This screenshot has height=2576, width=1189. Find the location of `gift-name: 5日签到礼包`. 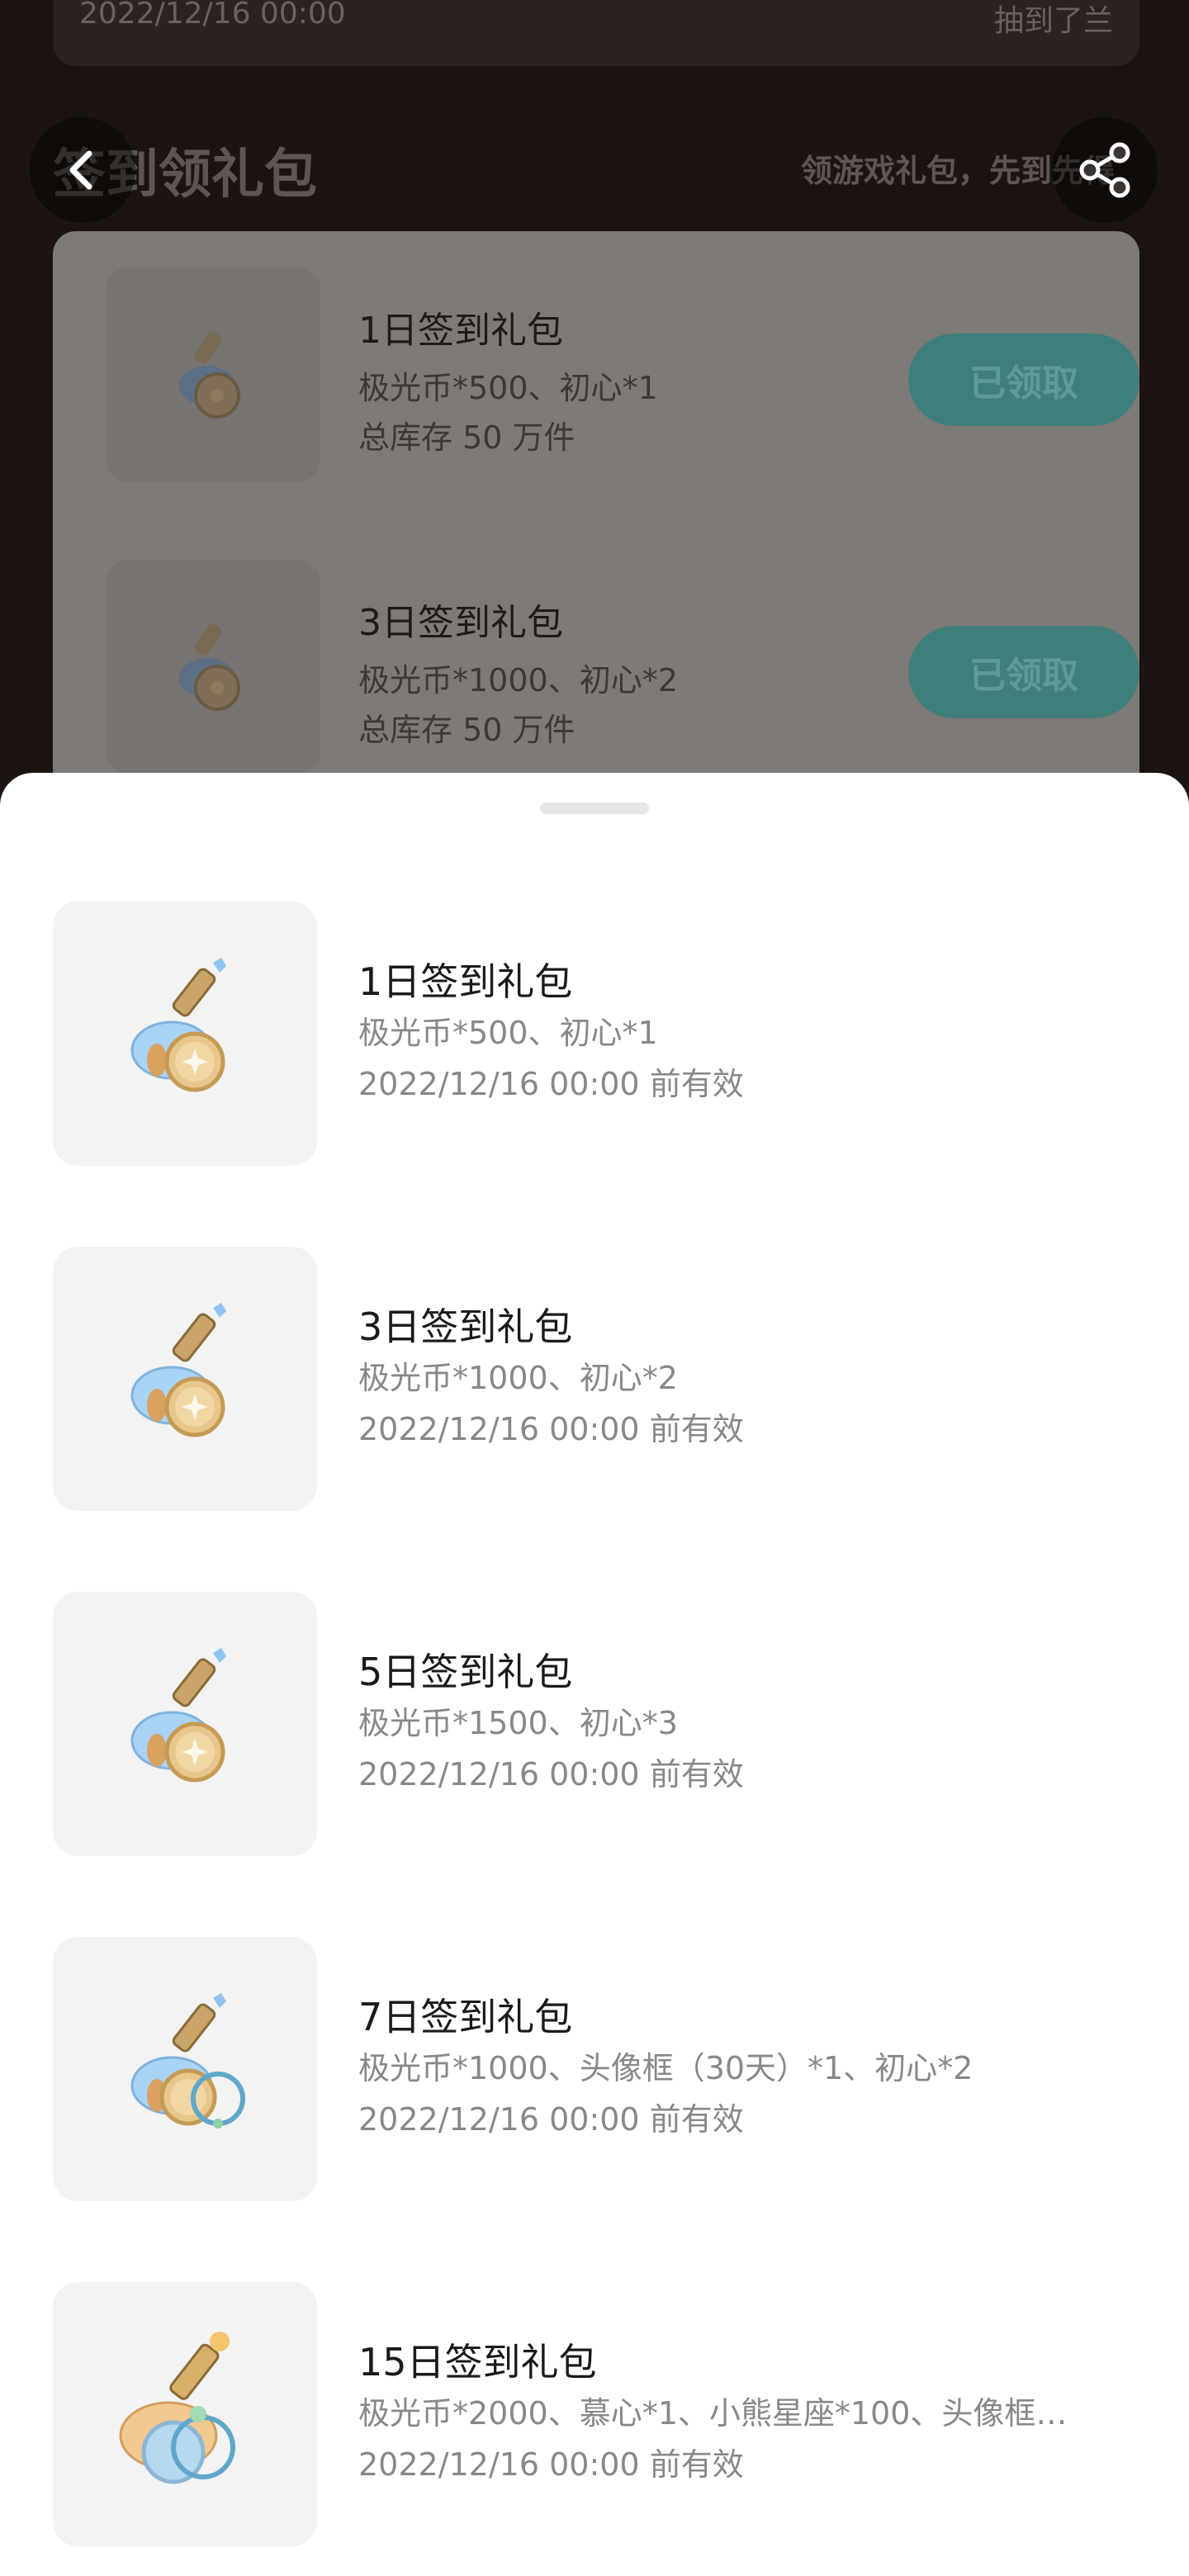

gift-name: 5日签到礼包 is located at coordinates (465, 1672).